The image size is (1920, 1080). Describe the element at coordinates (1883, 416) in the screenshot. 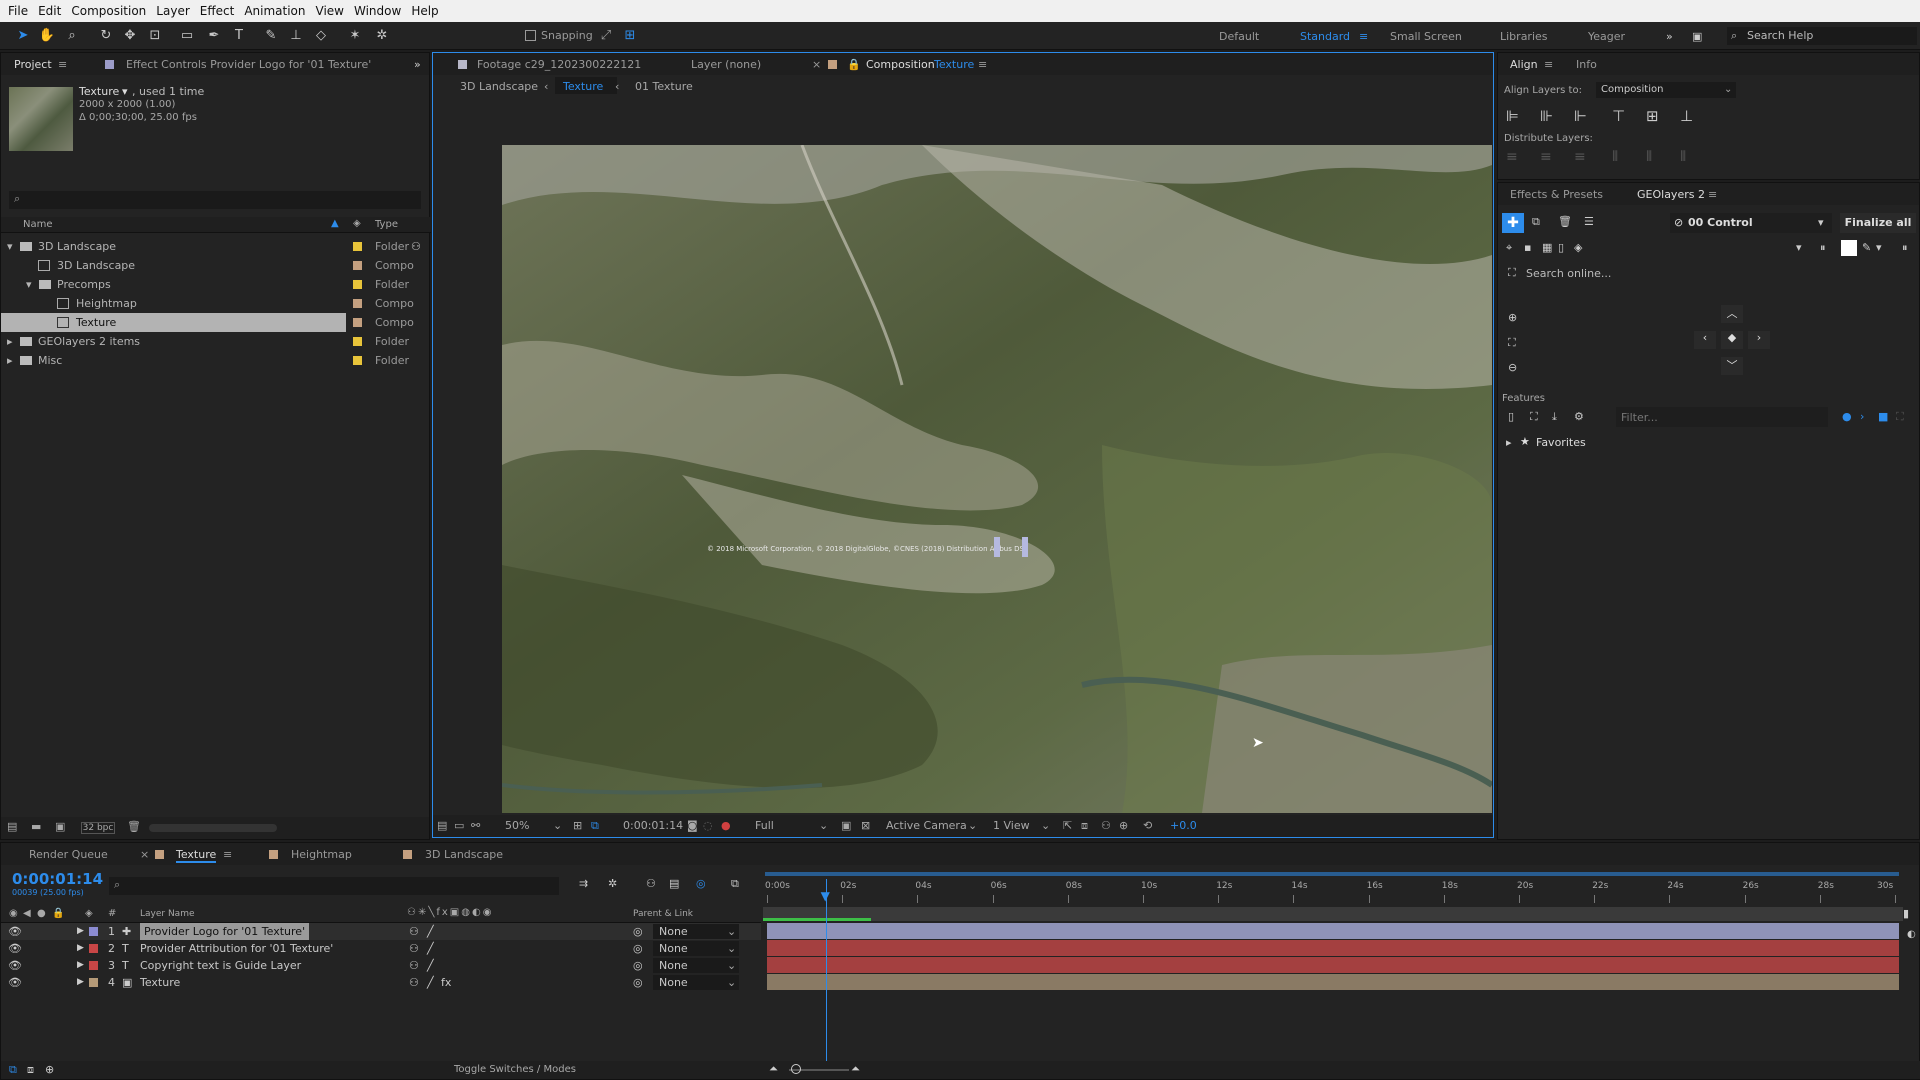

I see `square-icon: ■` at that location.